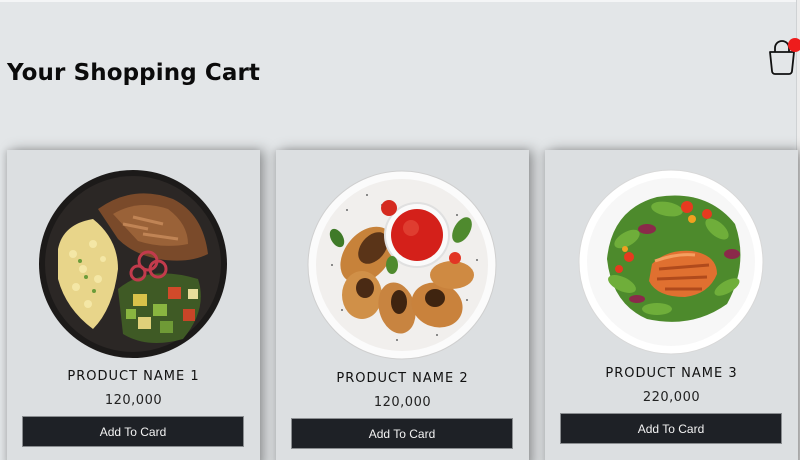 The width and height of the screenshot is (800, 460). I want to click on page-title: Your Shopping Cart, so click(134, 73).